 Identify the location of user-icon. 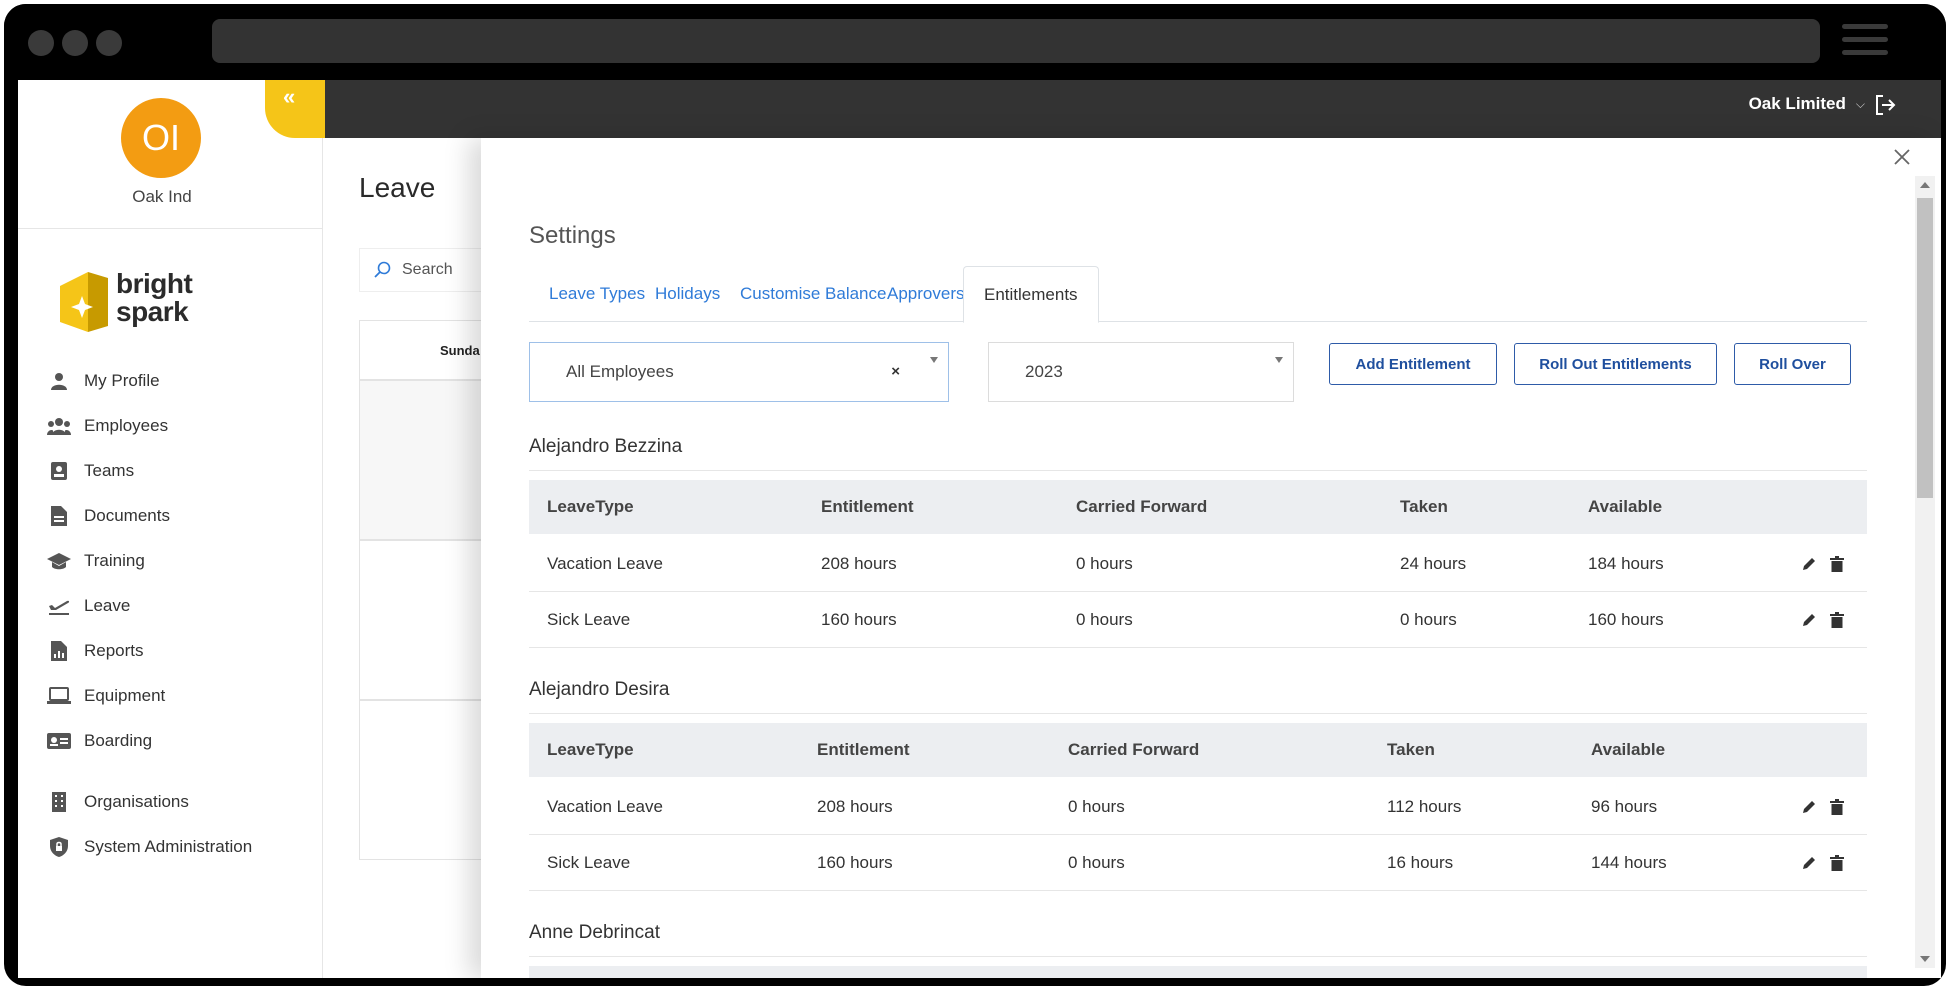
(59, 381).